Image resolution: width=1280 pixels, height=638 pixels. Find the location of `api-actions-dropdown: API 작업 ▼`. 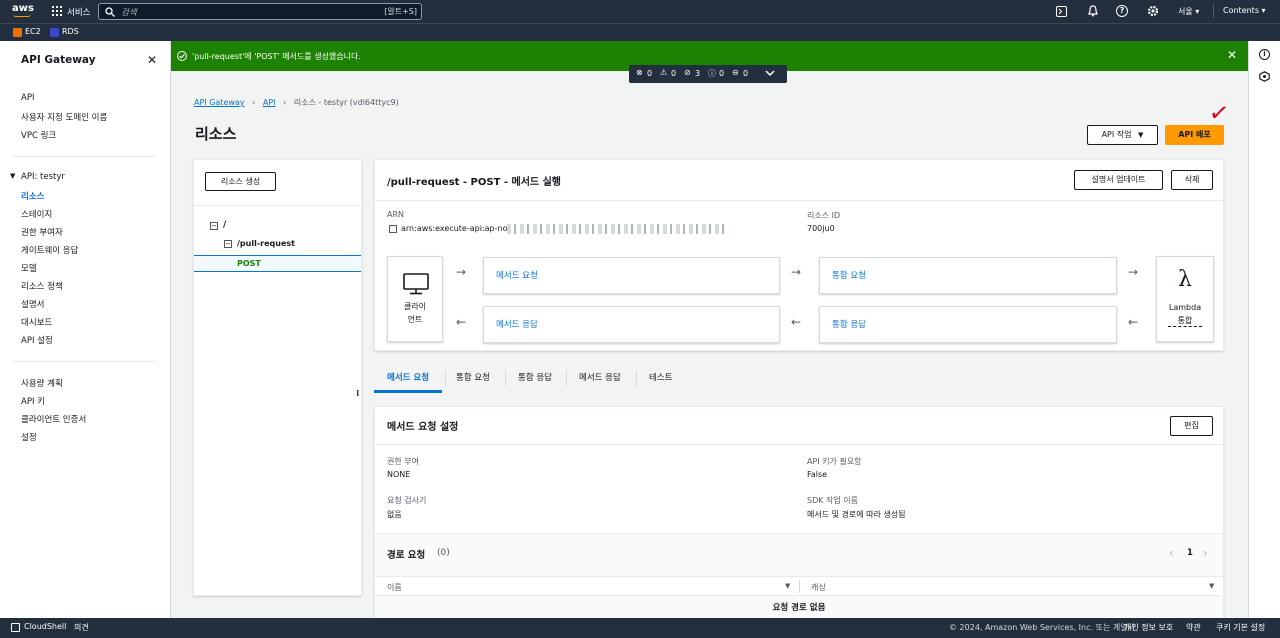

api-actions-dropdown: API 작업 ▼ is located at coordinates (1122, 135).